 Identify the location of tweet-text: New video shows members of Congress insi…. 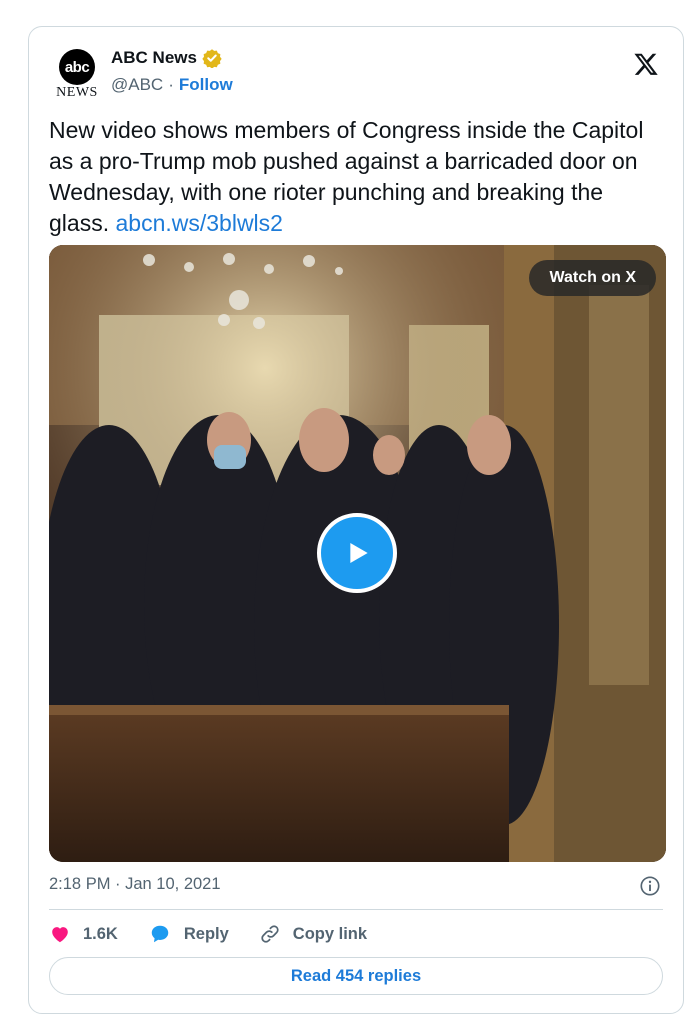
(359, 177).